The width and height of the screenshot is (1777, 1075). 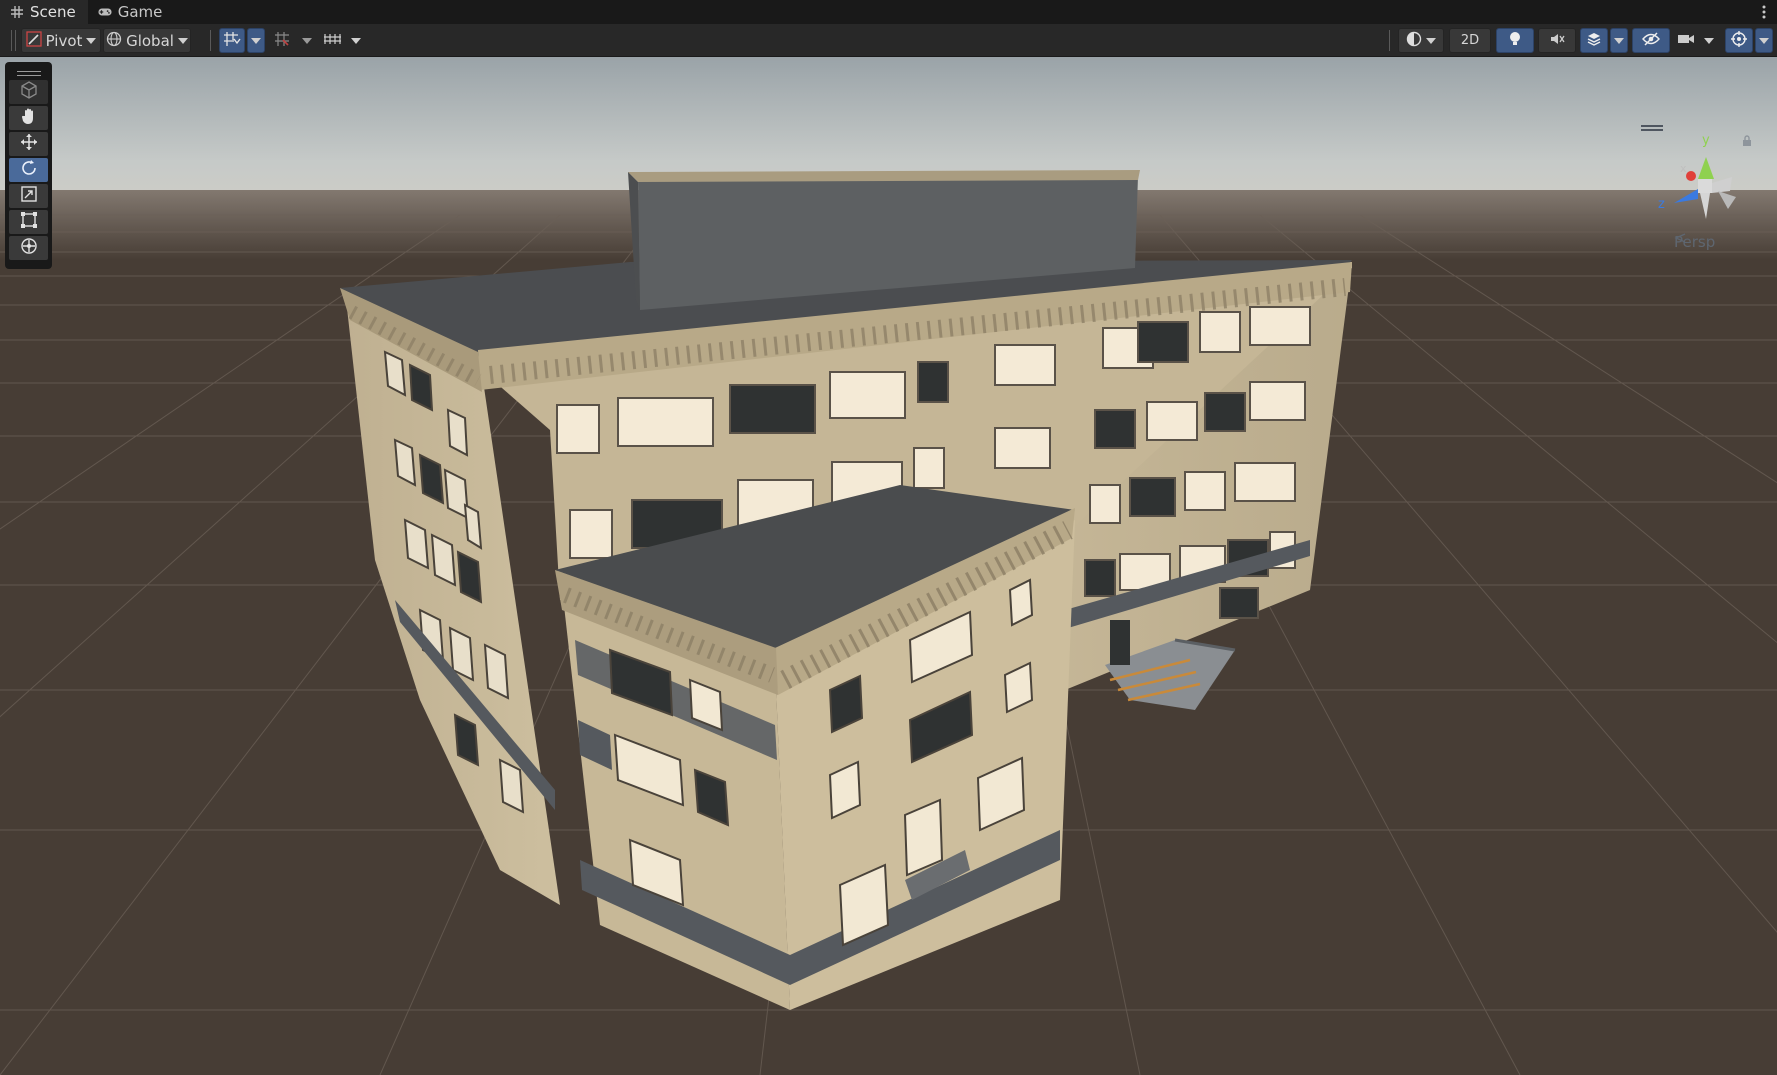 I want to click on grid-visibility-icon, so click(x=332, y=41).